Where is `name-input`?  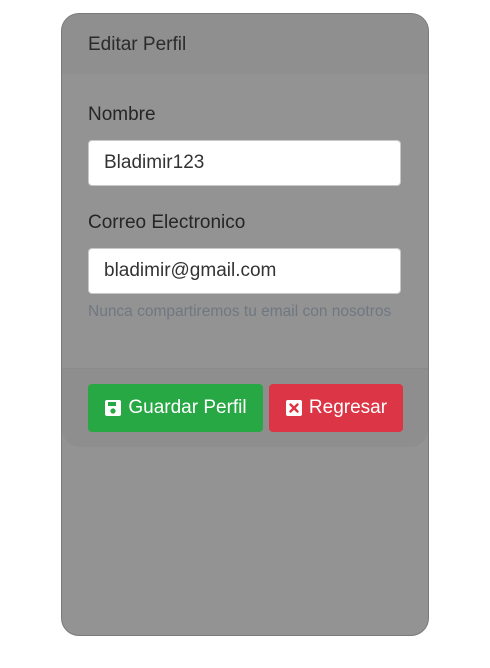 name-input is located at coordinates (244, 163).